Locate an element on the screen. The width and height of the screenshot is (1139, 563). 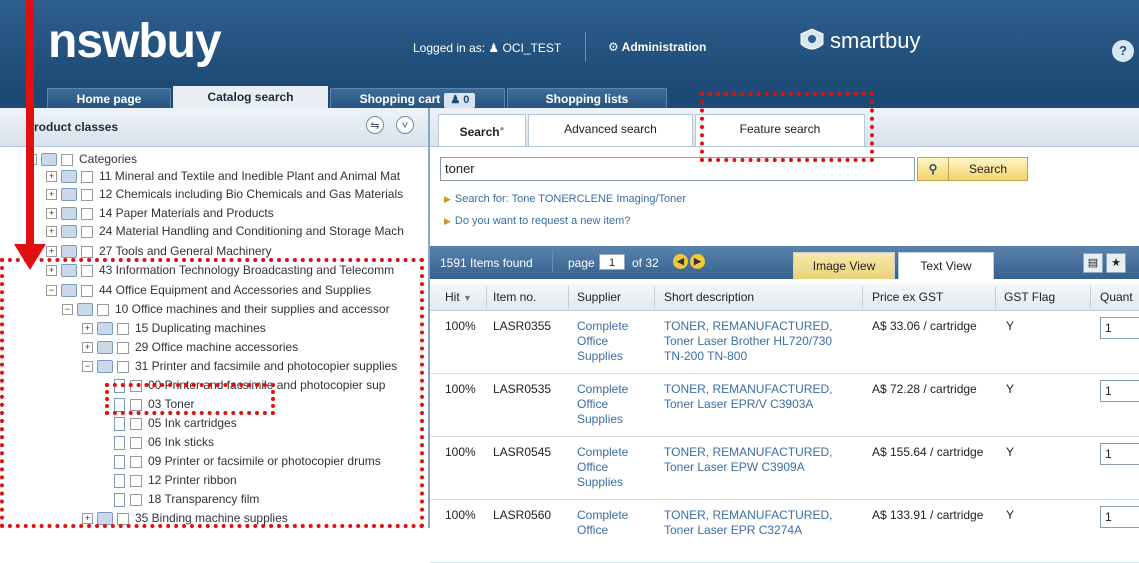
annotation-box-toner is located at coordinates (190, 399).